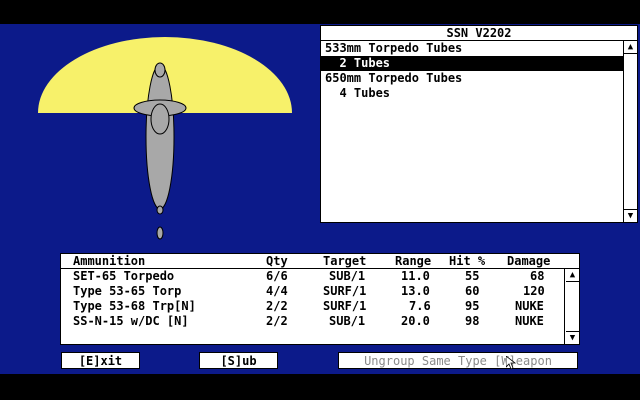  I want to click on col-range: Range, so click(413, 261).